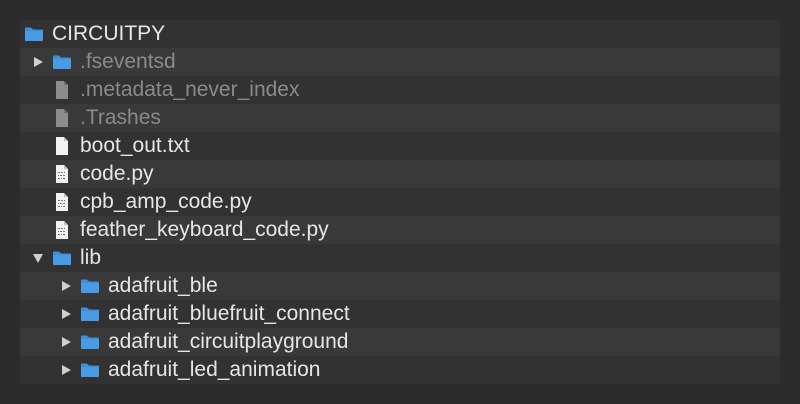  I want to click on tree-item-label: adafruit_bluefruit_connect, so click(229, 313).